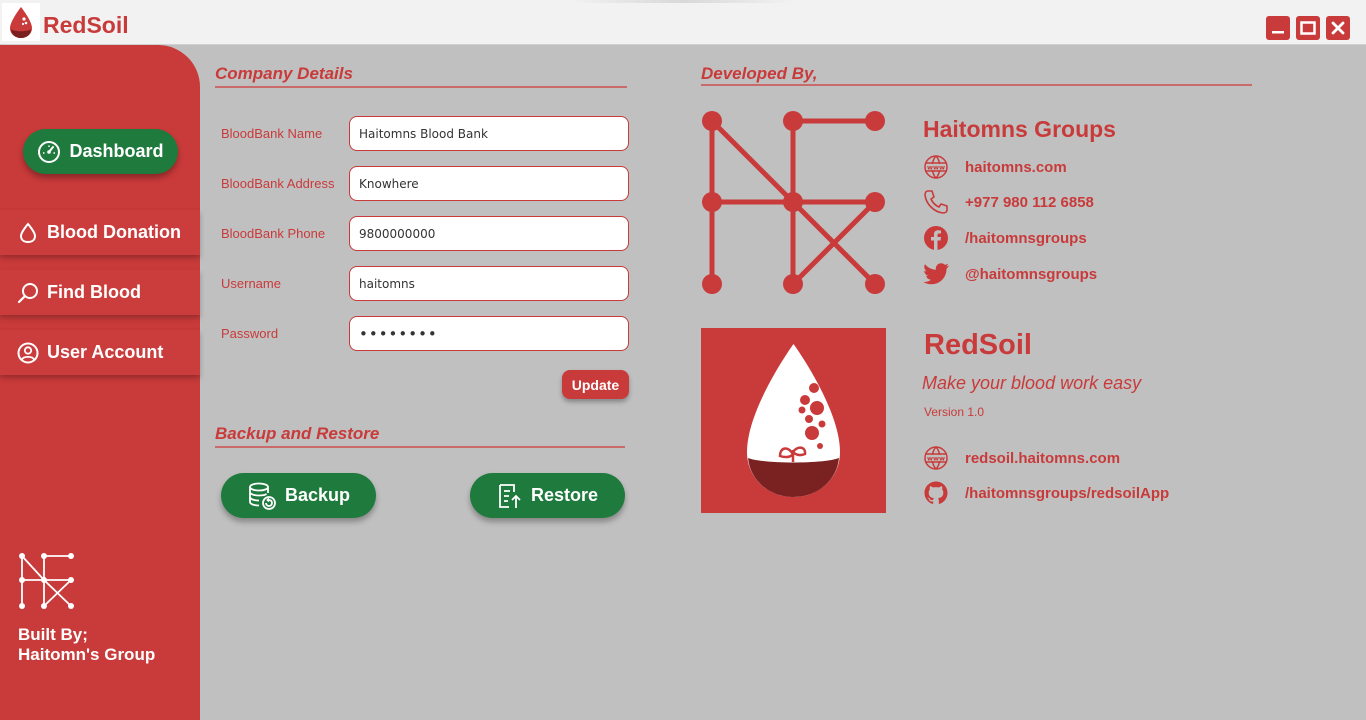 This screenshot has height=720, width=1366. I want to click on backup-button: Backup, so click(298, 495).